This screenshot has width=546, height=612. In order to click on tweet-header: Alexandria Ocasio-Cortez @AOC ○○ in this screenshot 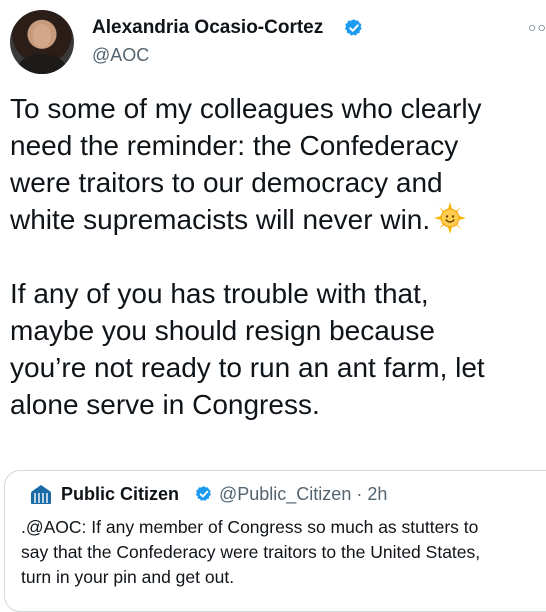, I will do `click(278, 40)`.